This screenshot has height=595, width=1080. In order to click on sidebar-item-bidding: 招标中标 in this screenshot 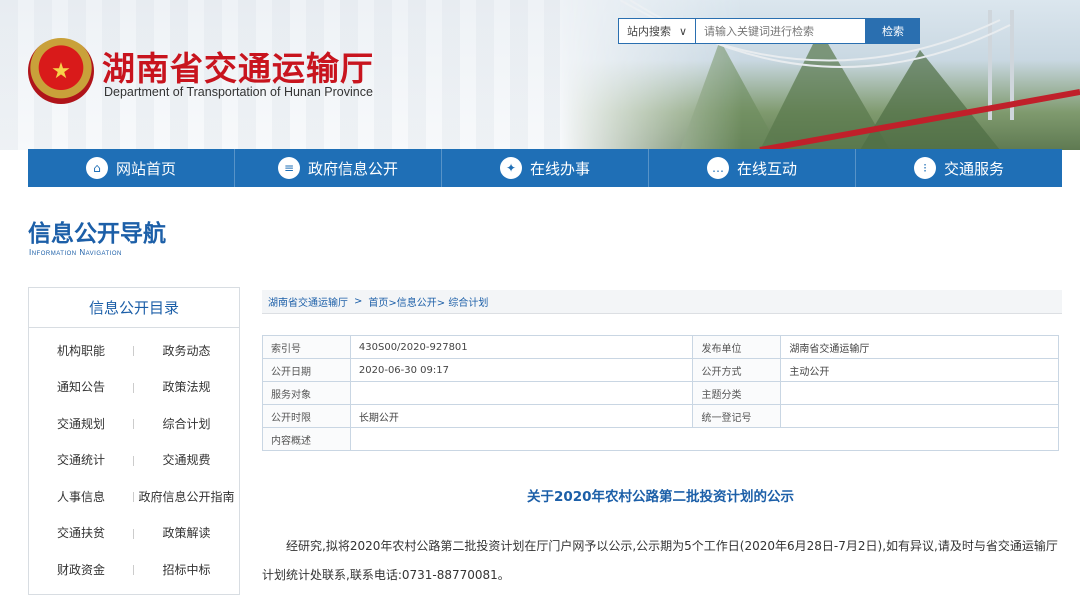, I will do `click(186, 569)`.